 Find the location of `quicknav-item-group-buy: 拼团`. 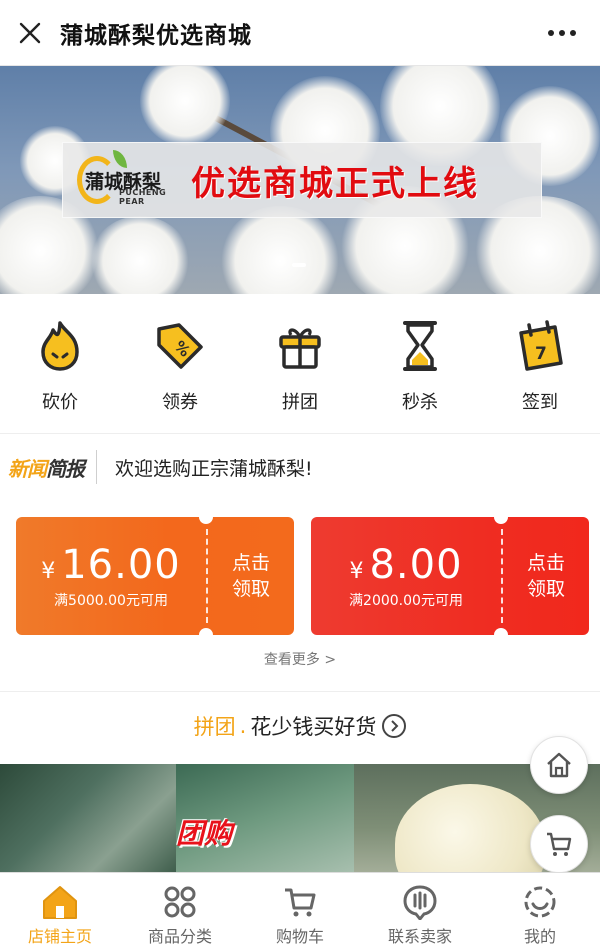

quicknav-item-group-buy: 拼团 is located at coordinates (300, 363).